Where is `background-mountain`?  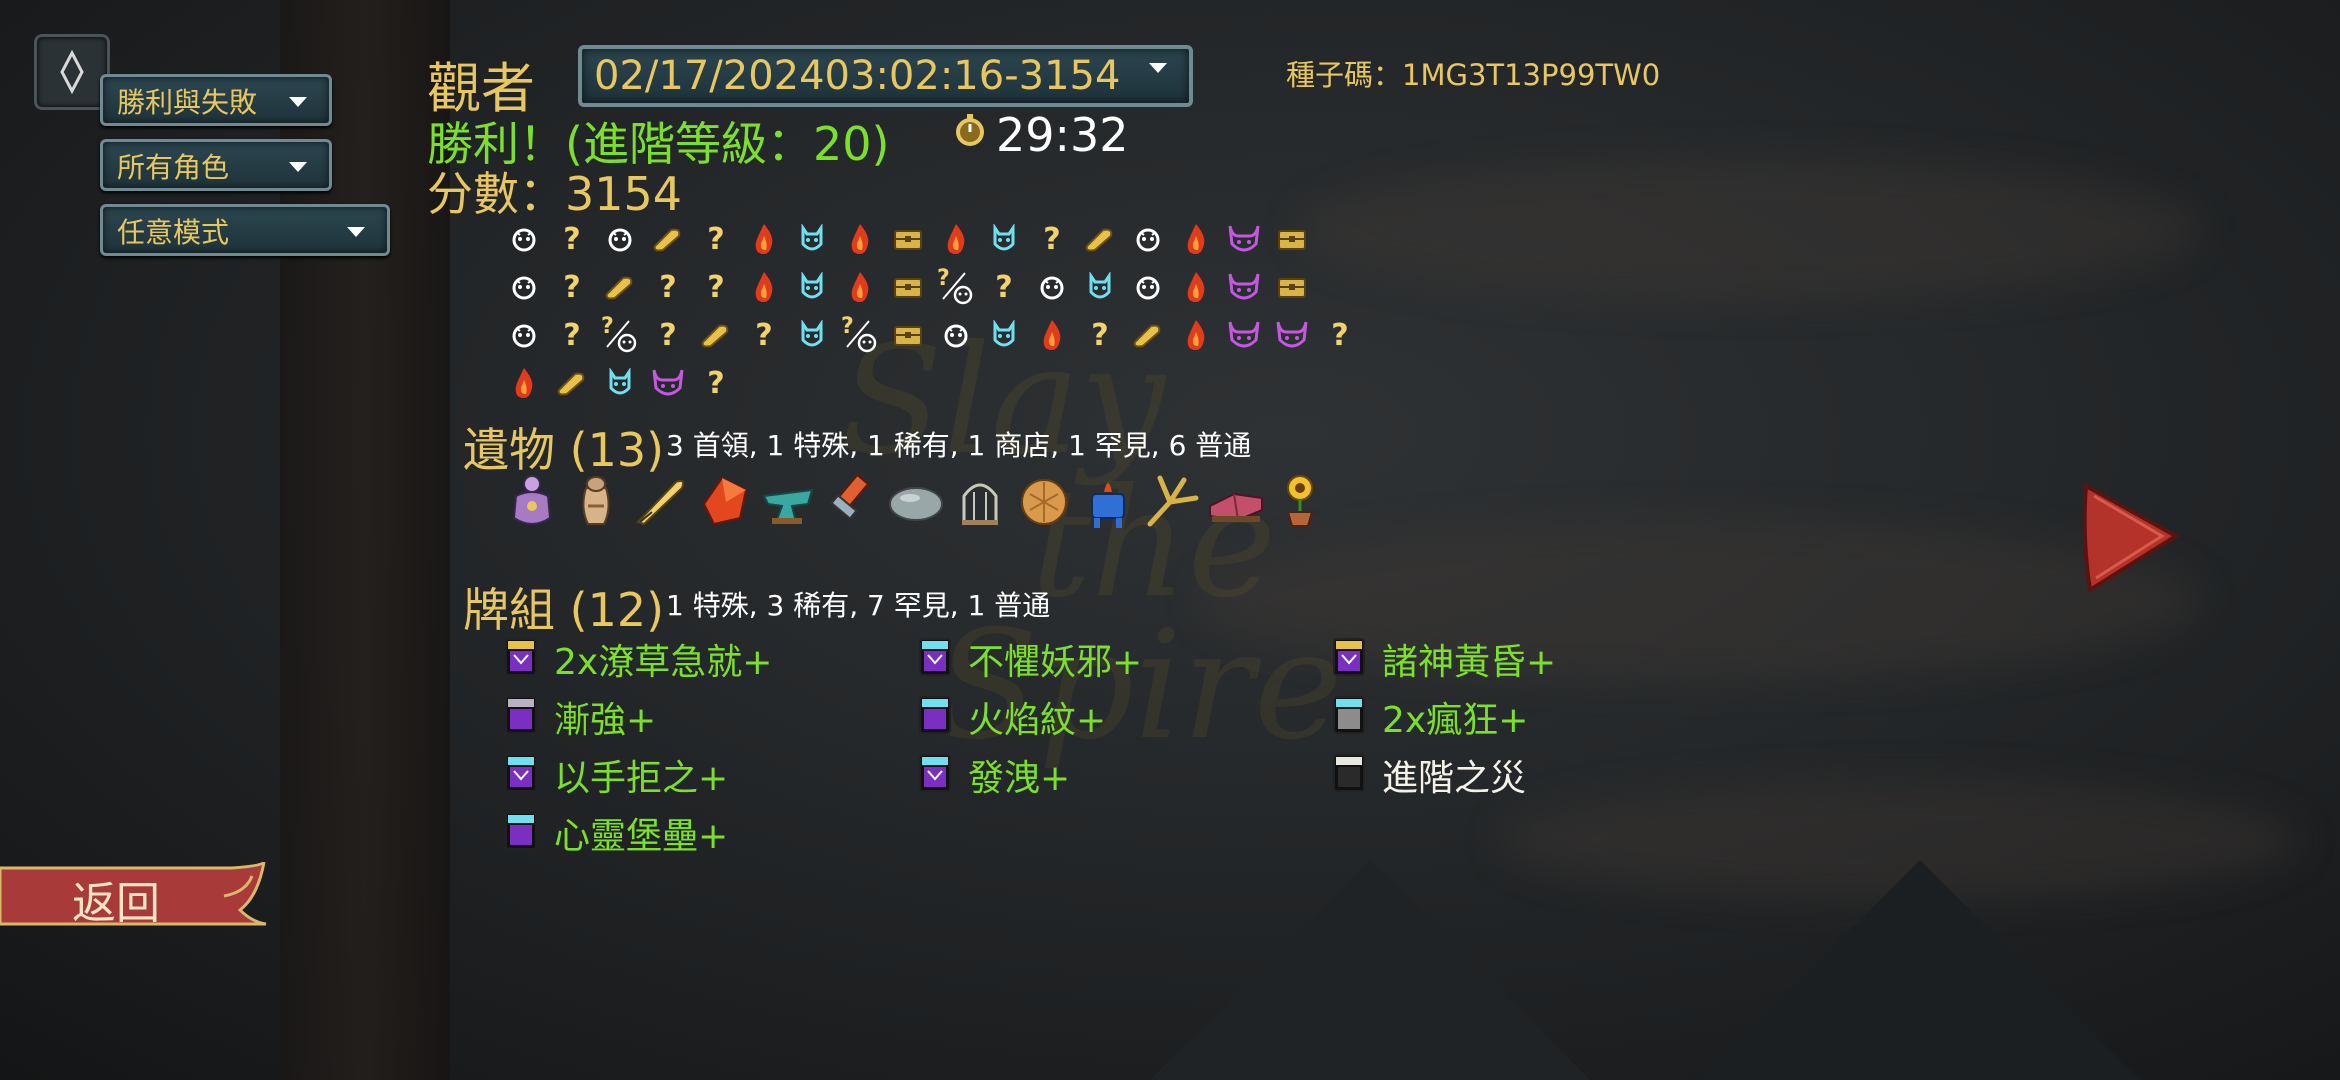 background-mountain is located at coordinates (1920, 970).